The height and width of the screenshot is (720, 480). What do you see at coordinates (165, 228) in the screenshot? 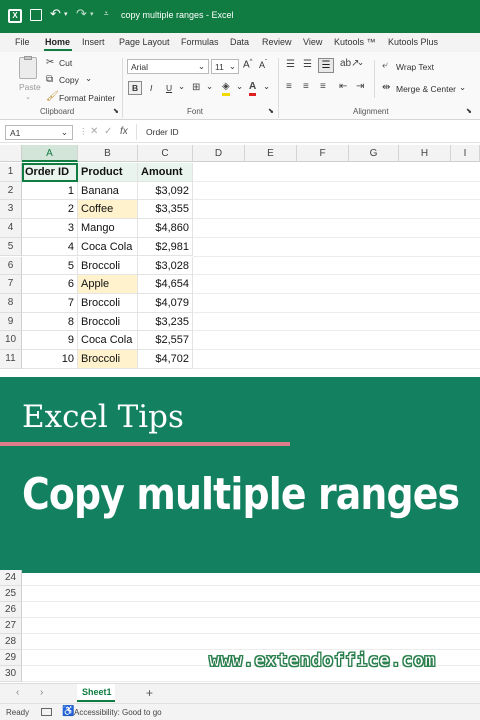
I see `table-cell: $4,860` at bounding box center [165, 228].